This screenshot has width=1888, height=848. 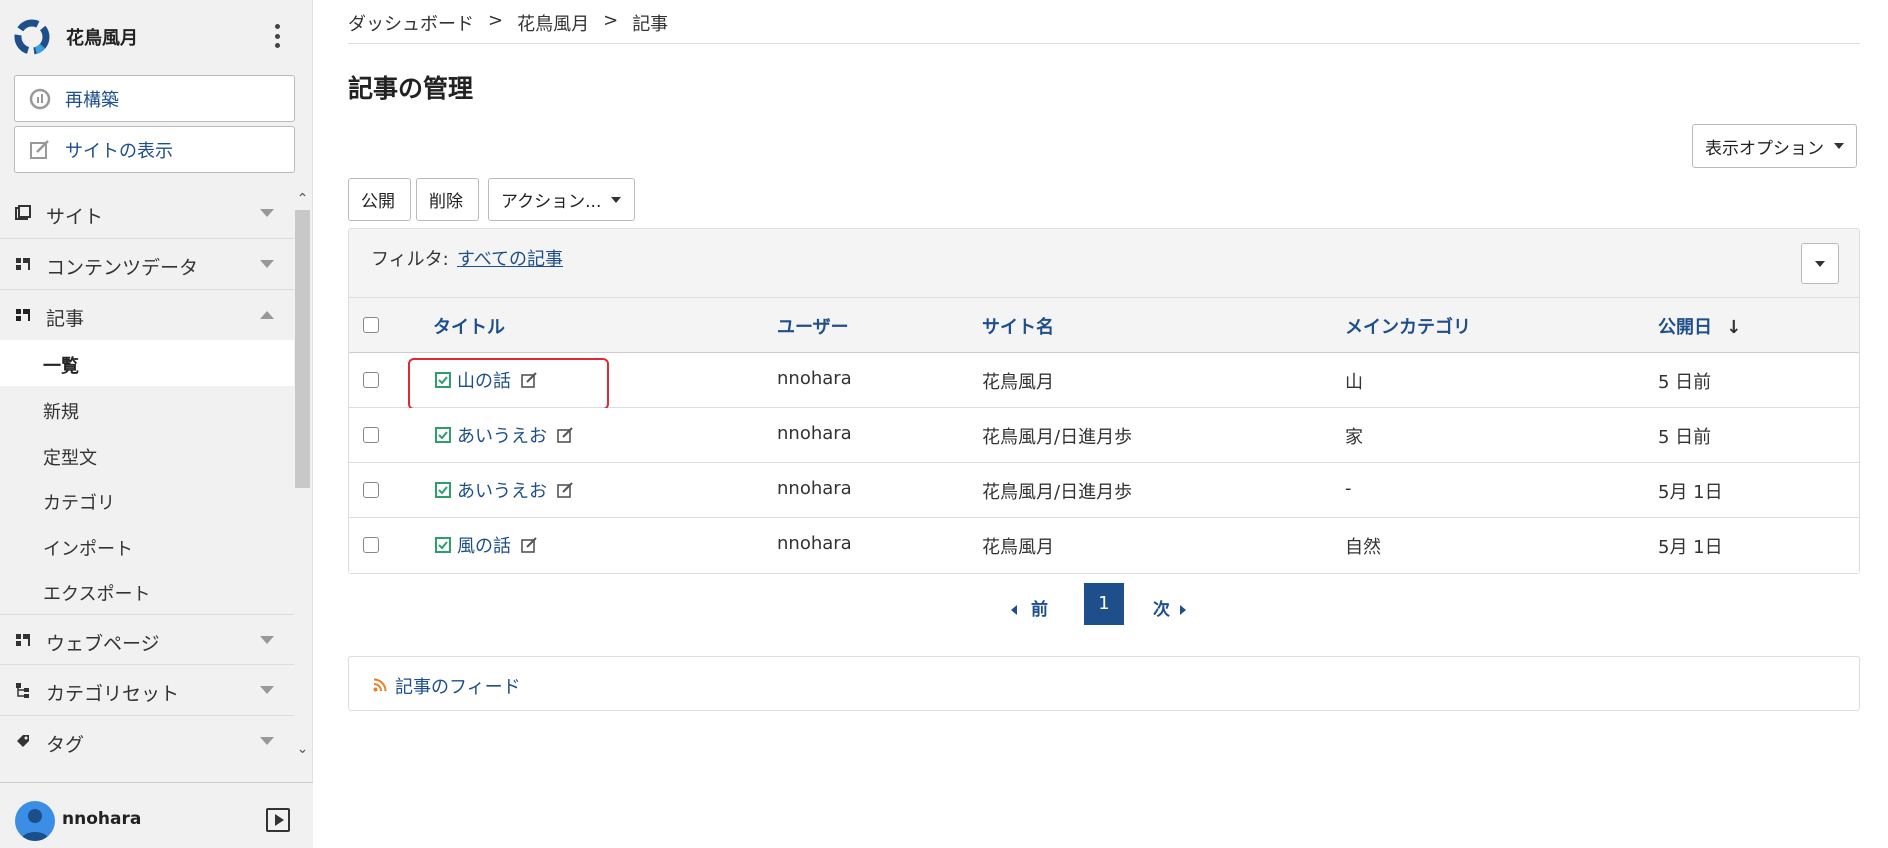 I want to click on entry-title-link: 風の話, so click(x=484, y=545).